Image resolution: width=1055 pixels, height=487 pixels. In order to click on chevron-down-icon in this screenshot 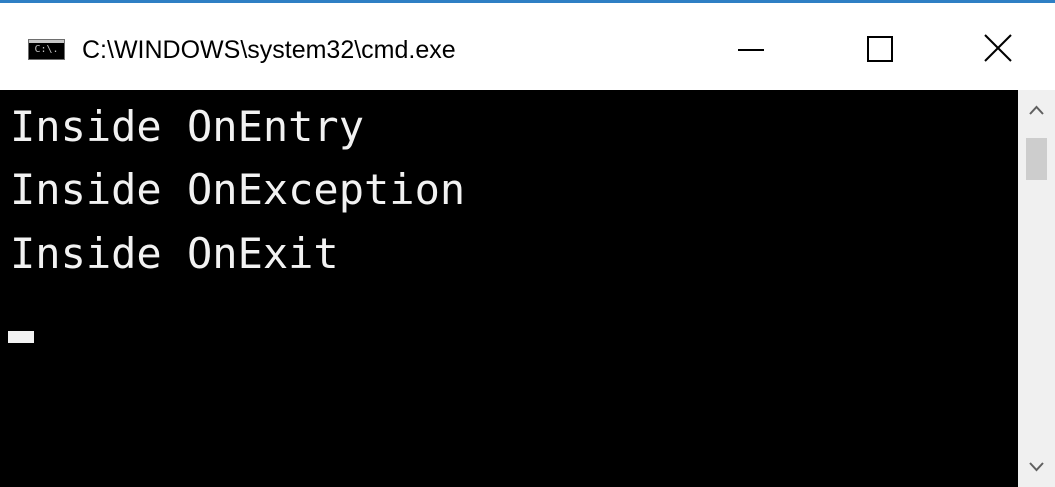, I will do `click(1036, 467)`.